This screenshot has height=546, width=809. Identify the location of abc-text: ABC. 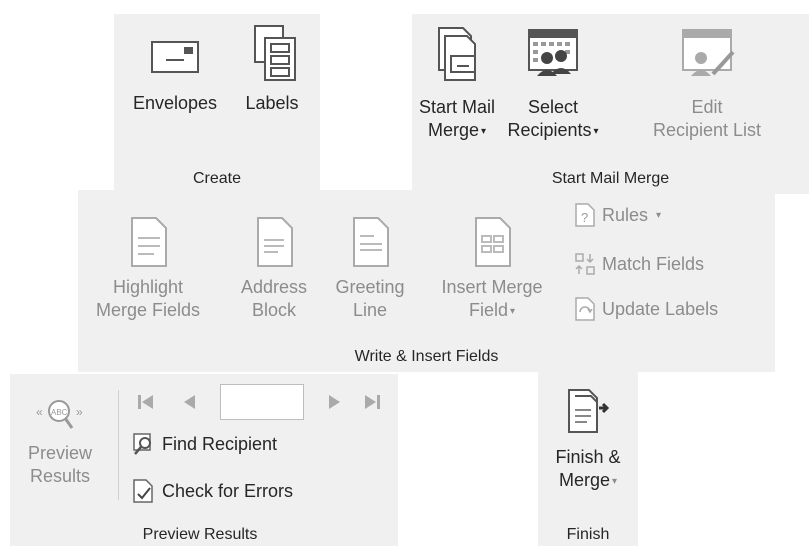
(59, 412).